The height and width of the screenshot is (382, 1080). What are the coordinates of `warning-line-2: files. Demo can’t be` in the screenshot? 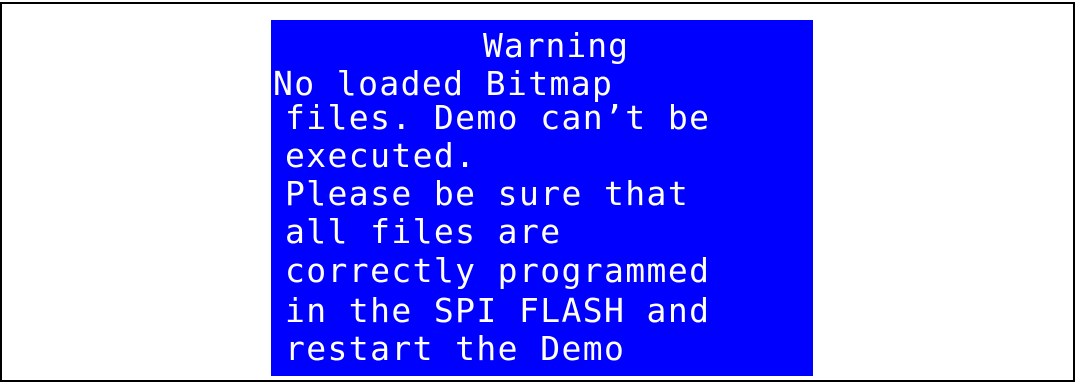 It's located at (498, 117).